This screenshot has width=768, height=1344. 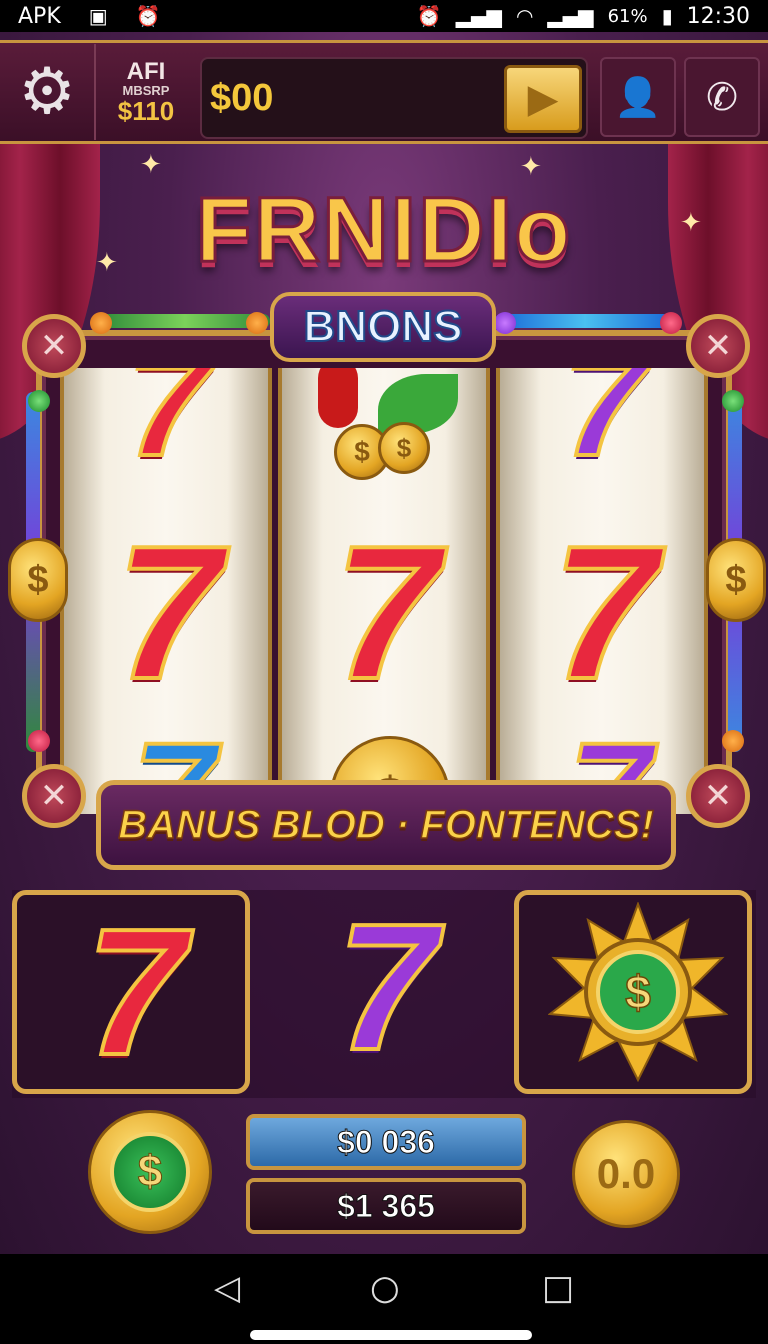 I want to click on symbol-frame: 7, so click(x=131, y=992).